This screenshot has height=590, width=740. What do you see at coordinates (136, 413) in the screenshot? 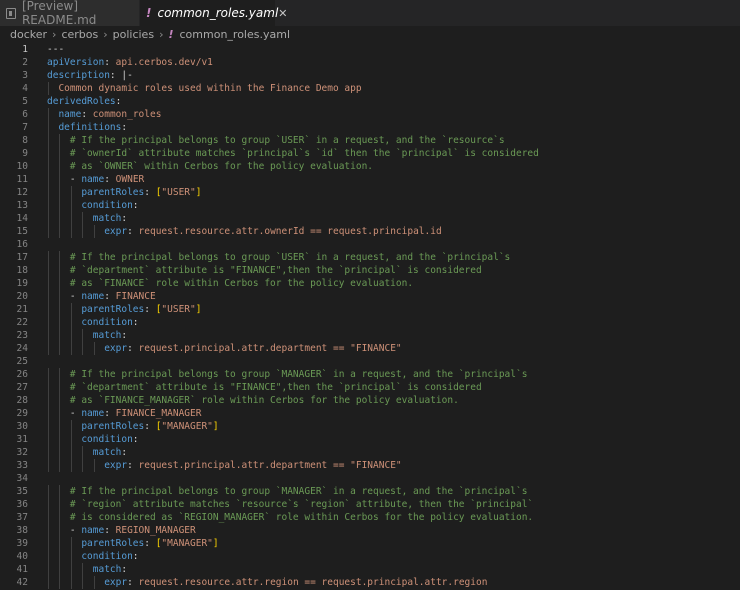
I see `code-text: - name: FINANCE_MANAGER` at bounding box center [136, 413].